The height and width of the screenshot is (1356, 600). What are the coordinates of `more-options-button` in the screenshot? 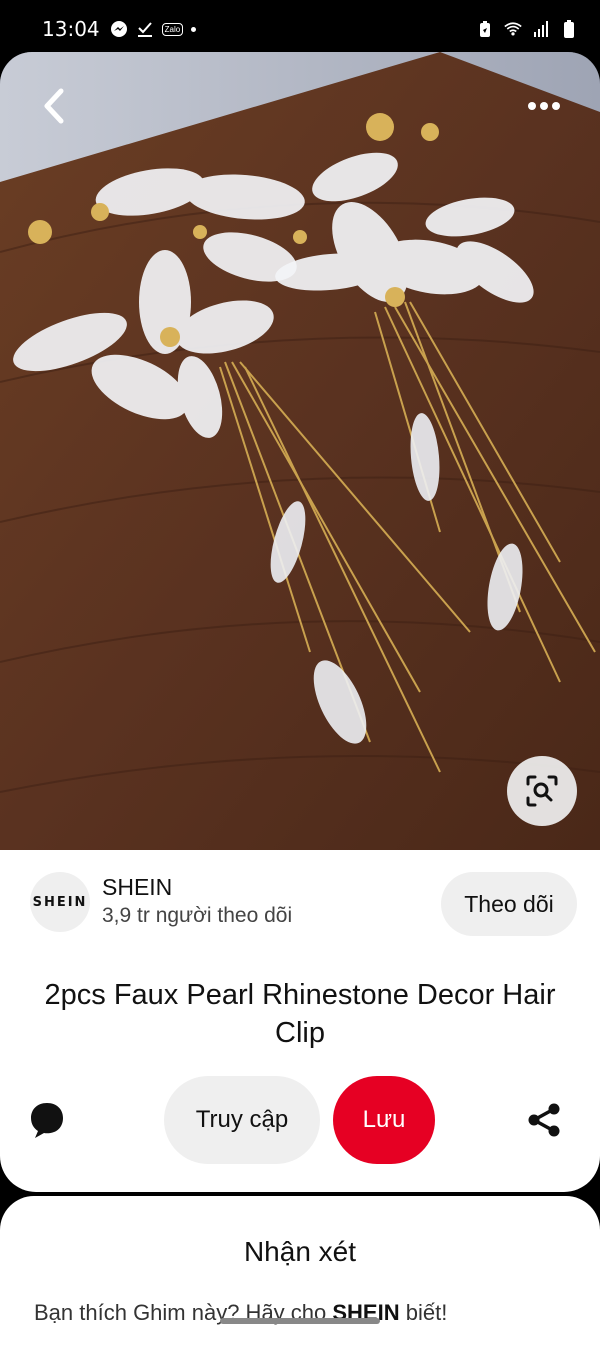 It's located at (544, 106).